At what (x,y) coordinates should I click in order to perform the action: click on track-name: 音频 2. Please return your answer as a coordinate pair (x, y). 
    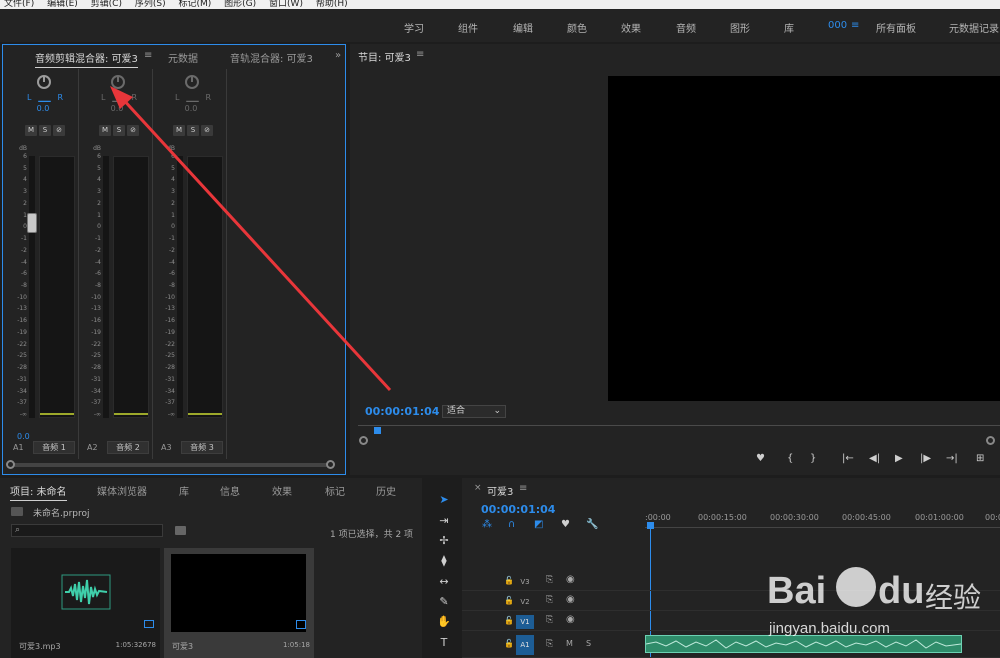
    Looking at the image, I should click on (128, 447).